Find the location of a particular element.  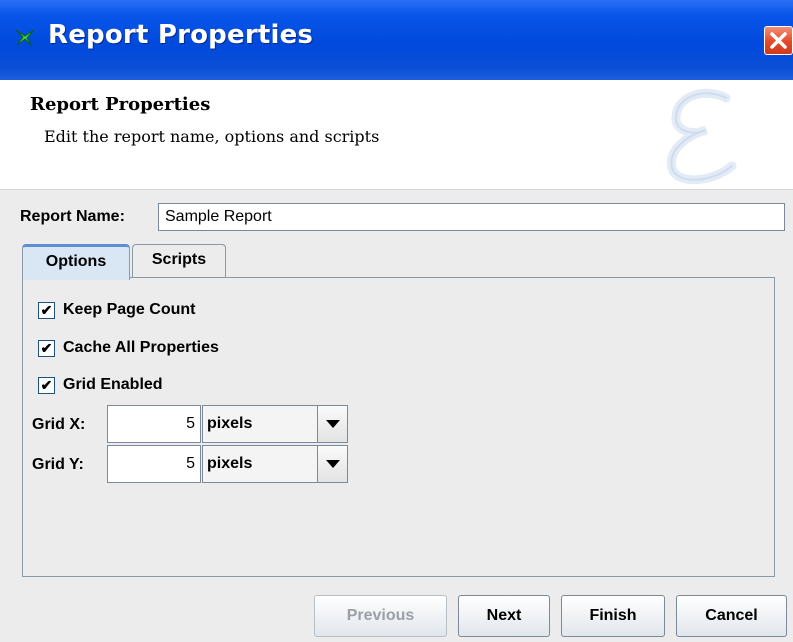

tab-scripts: Scripts is located at coordinates (179, 261).